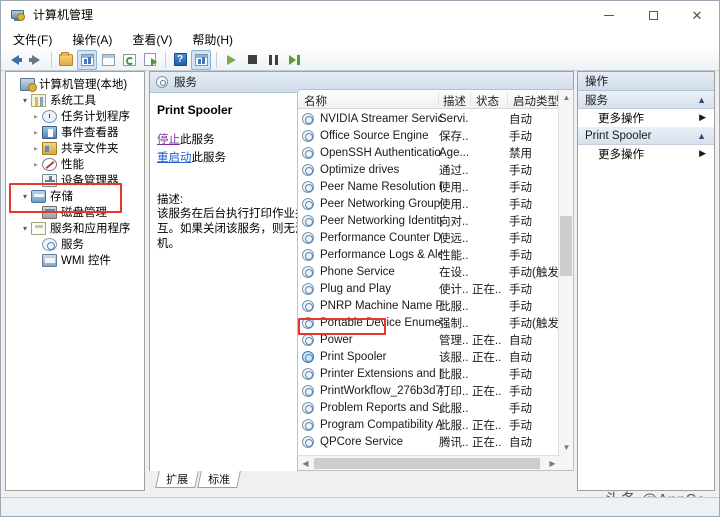 The image size is (720, 517). I want to click on table-row: Power 管理... 正在... 自动, so click(428, 339).